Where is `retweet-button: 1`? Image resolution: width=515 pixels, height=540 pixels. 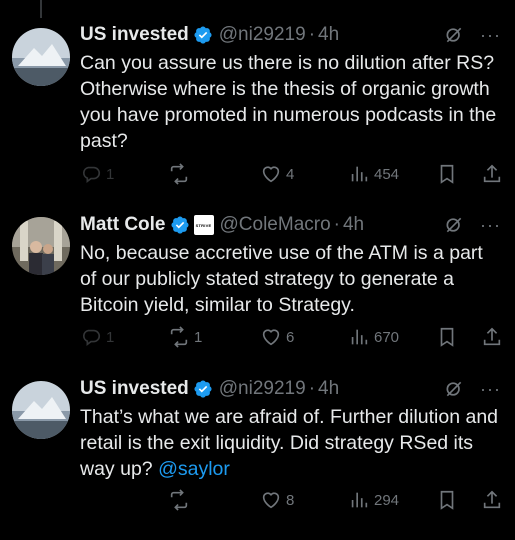 retweet-button: 1 is located at coordinates (185, 337).